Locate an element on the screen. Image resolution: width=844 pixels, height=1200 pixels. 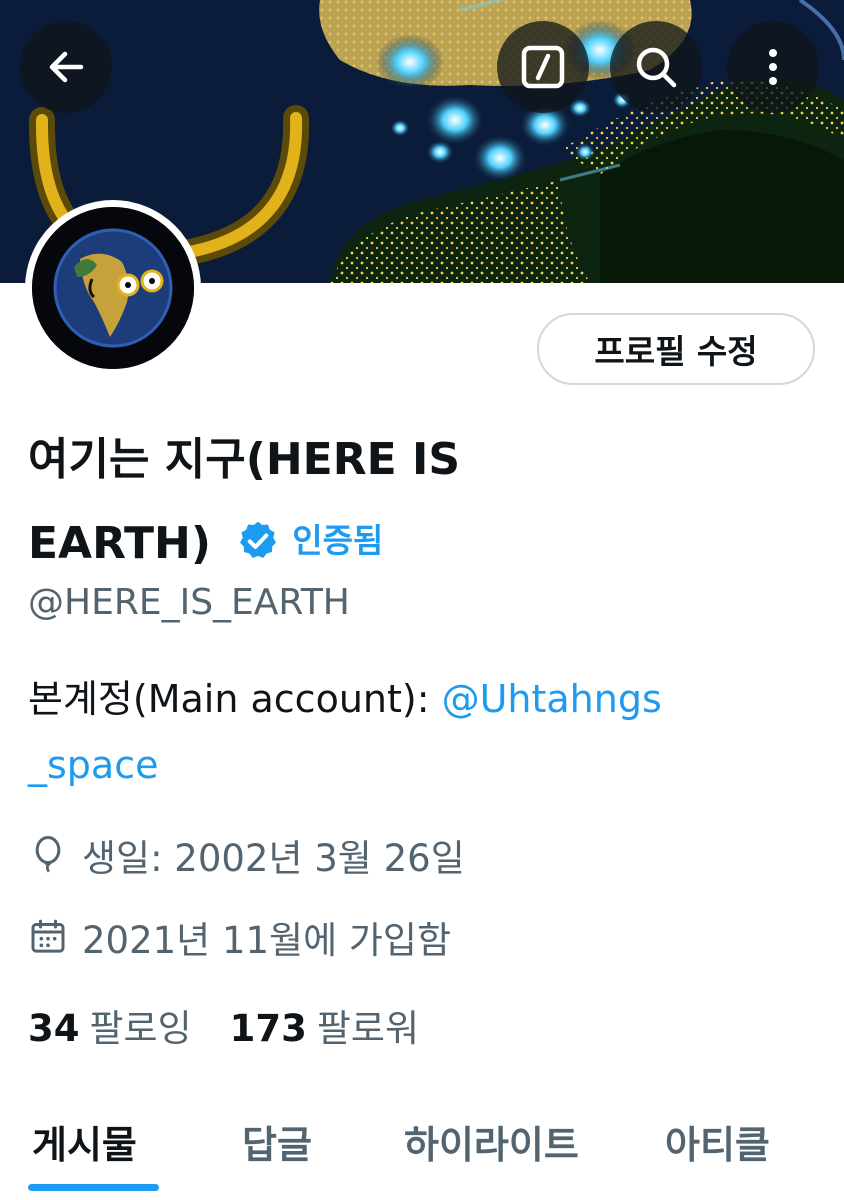
joined-row: 2021년 11월에 가입함 is located at coordinates (239, 937).